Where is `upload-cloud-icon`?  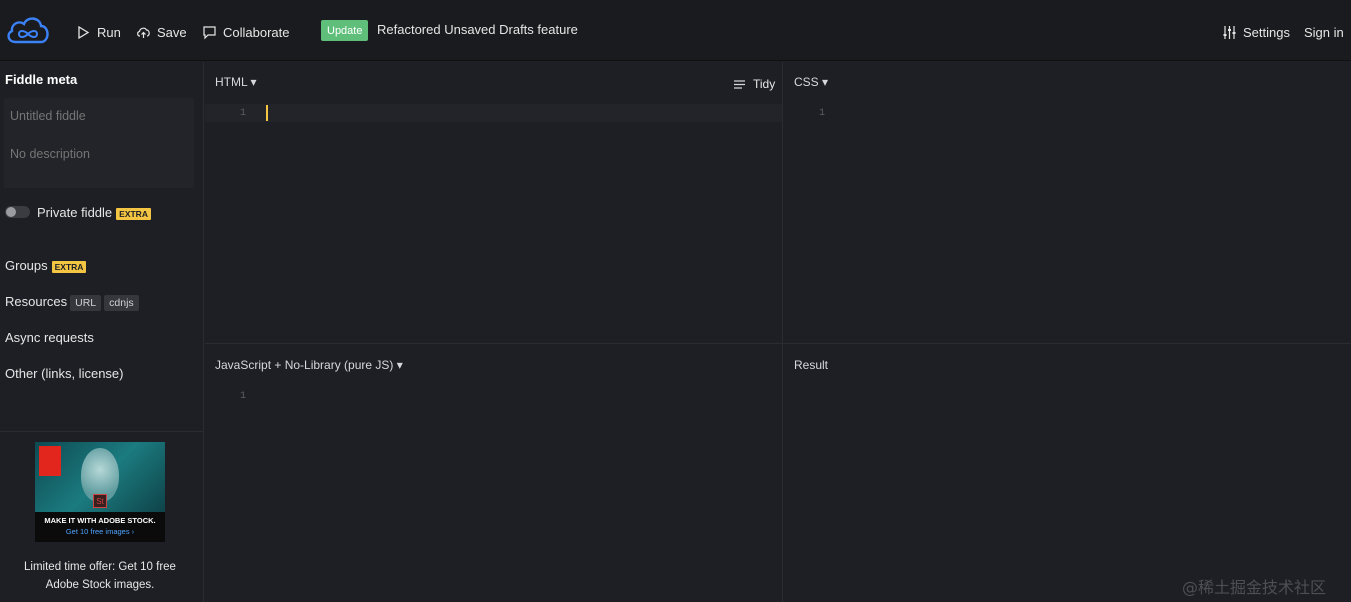 upload-cloud-icon is located at coordinates (143, 32).